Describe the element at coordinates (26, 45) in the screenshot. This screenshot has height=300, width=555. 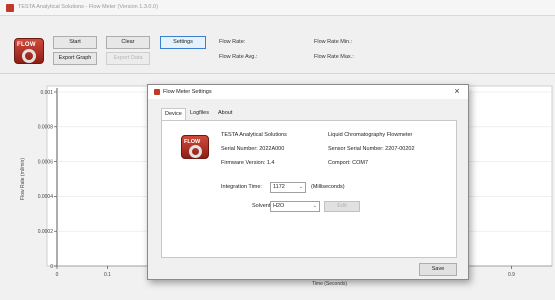
I see `logo-text: FLOW` at that location.